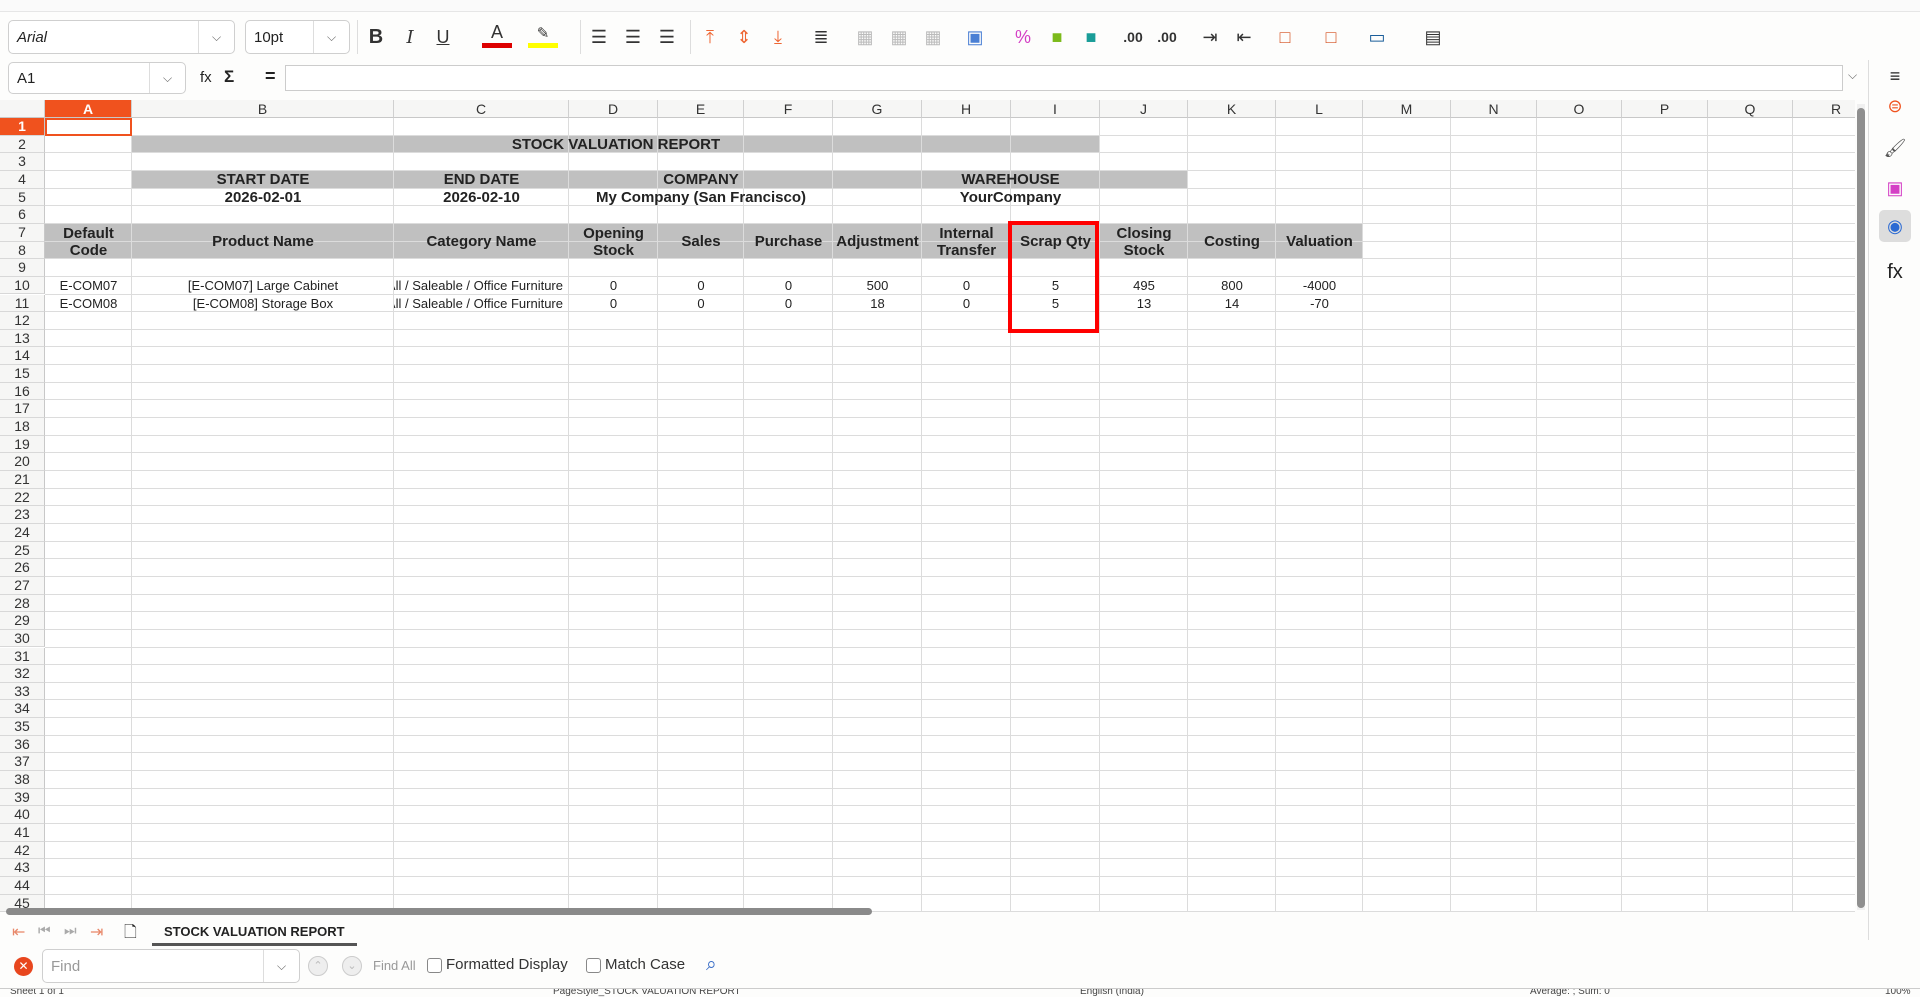 Image resolution: width=1920 pixels, height=997 pixels. I want to click on function-wizard-icon: fx, so click(206, 77).